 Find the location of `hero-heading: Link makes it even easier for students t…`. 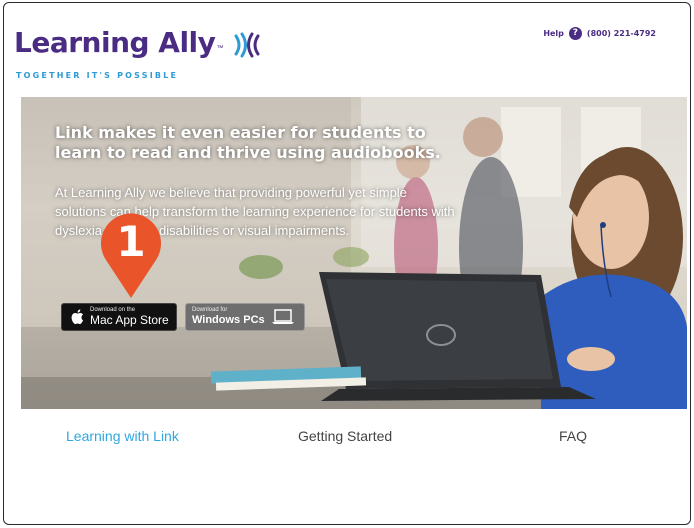

hero-heading: Link makes it even easier for students t… is located at coordinates (248, 142).